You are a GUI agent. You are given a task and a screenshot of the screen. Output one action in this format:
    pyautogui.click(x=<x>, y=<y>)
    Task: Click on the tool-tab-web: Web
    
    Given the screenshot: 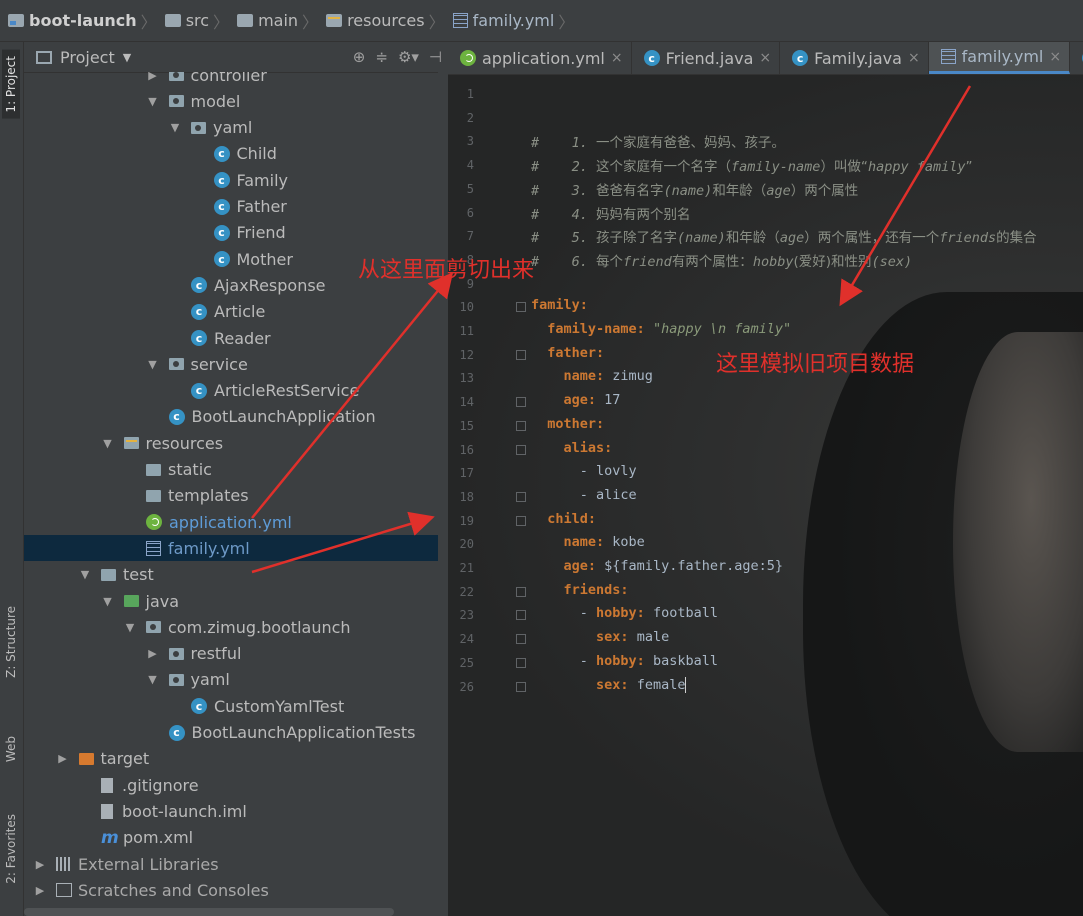 What is the action you would take?
    pyautogui.click(x=11, y=749)
    